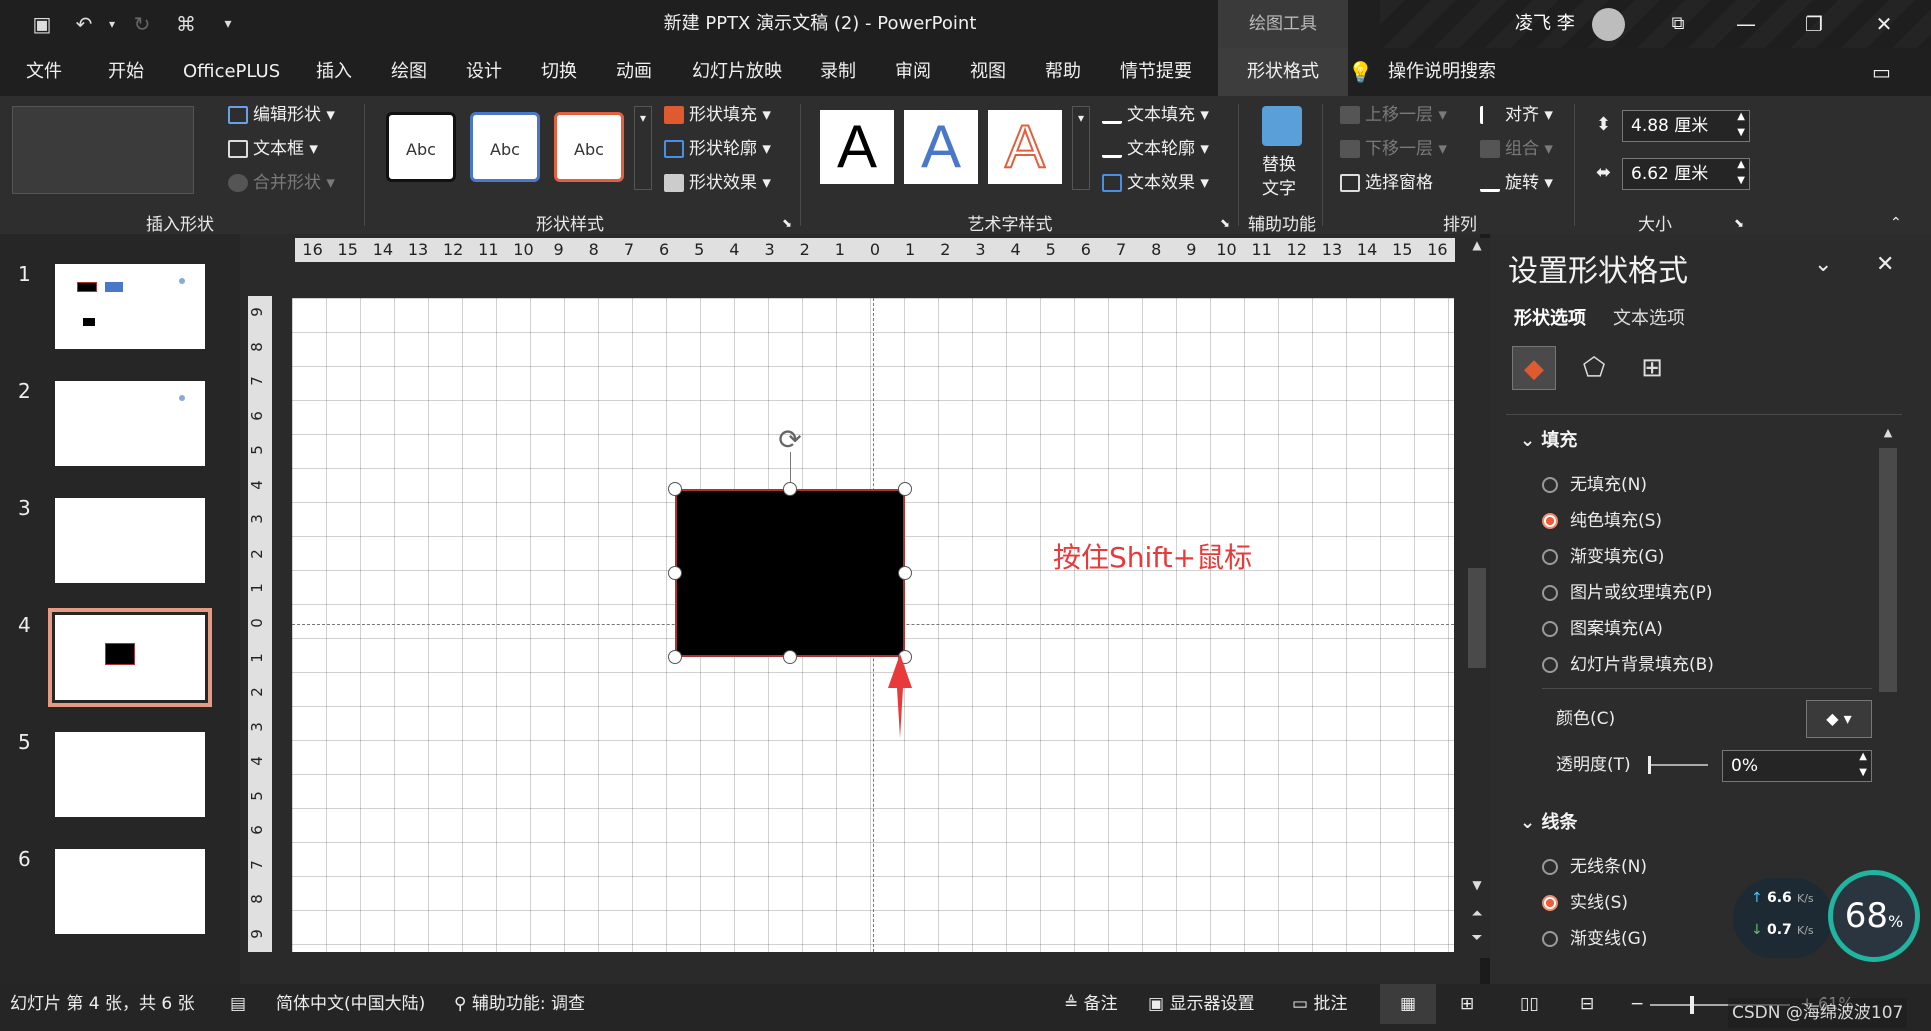  I want to click on slide-sorter-icon: ⊞, so click(1467, 1004).